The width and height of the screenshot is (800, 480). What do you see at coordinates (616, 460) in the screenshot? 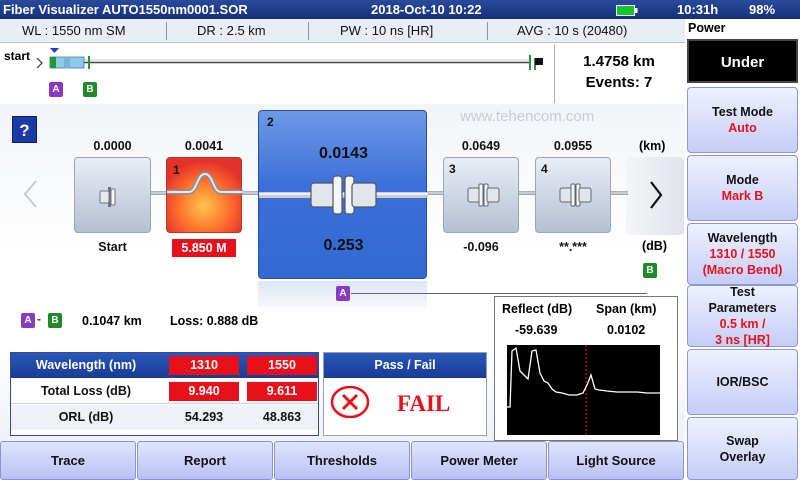
I see `tab-light-source: Light Source` at bounding box center [616, 460].